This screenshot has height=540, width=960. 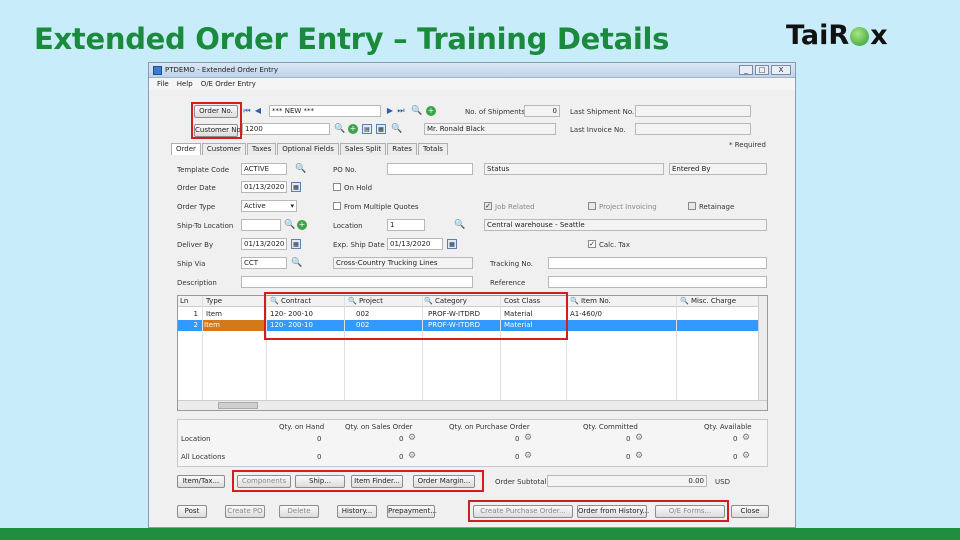 What do you see at coordinates (357, 282) in the screenshot?
I see `description-field` at bounding box center [357, 282].